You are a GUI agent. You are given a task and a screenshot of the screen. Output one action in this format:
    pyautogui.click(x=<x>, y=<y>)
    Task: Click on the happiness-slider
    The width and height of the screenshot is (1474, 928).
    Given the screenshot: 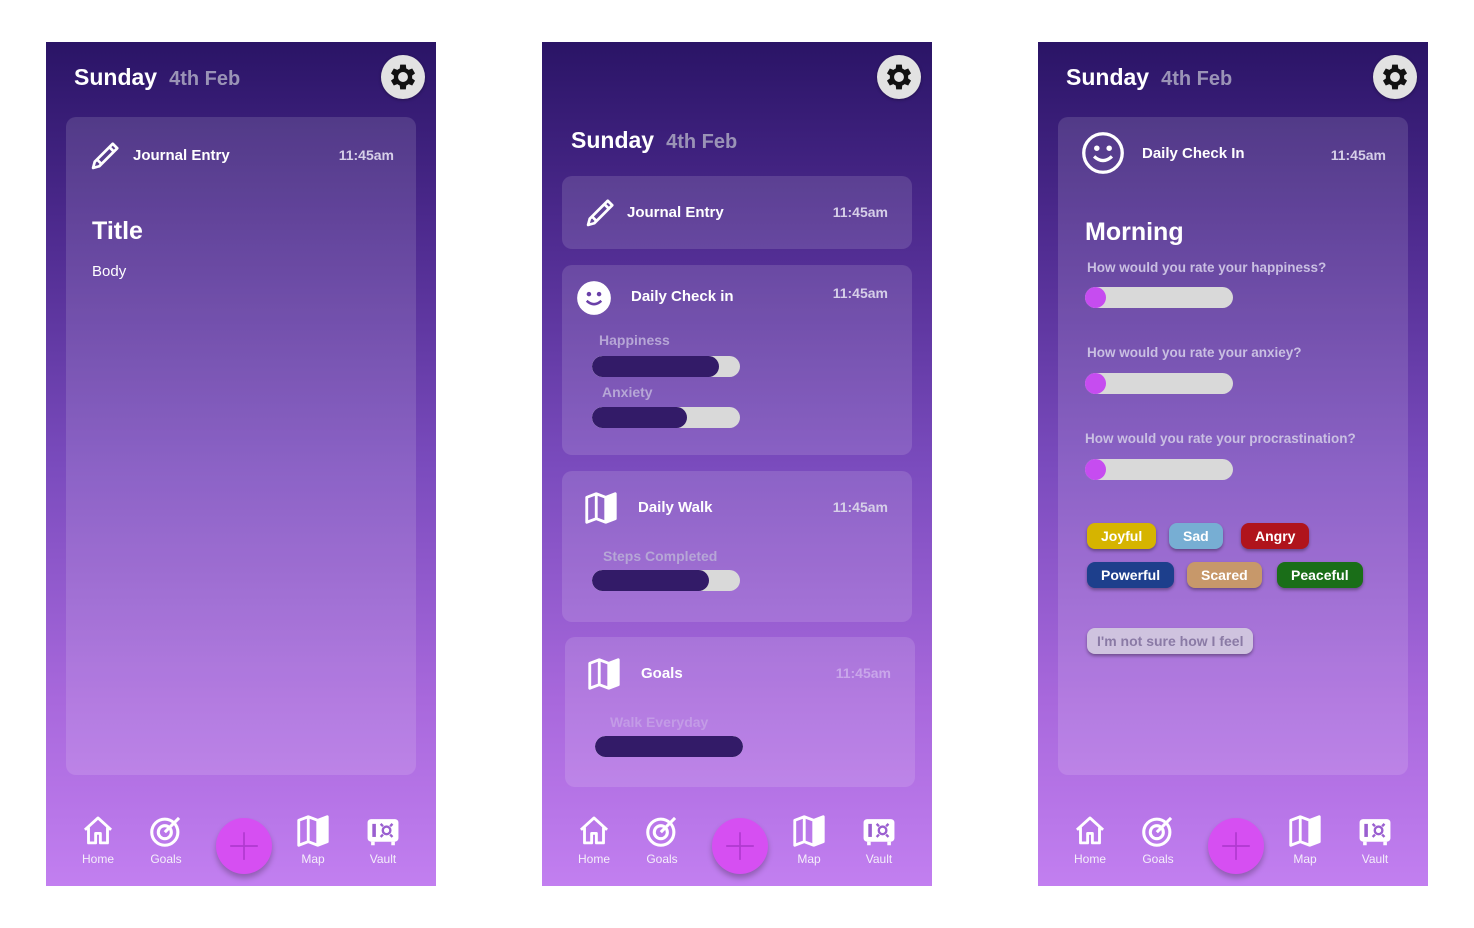 What is the action you would take?
    pyautogui.click(x=1159, y=297)
    